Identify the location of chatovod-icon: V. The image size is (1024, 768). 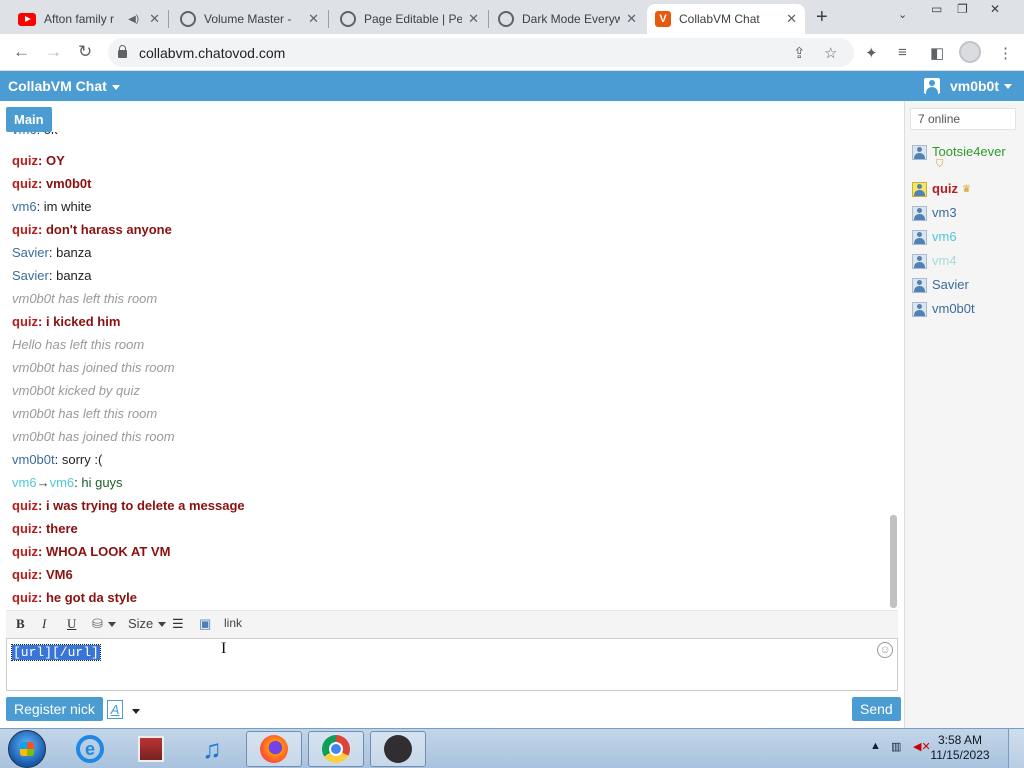
(663, 19).